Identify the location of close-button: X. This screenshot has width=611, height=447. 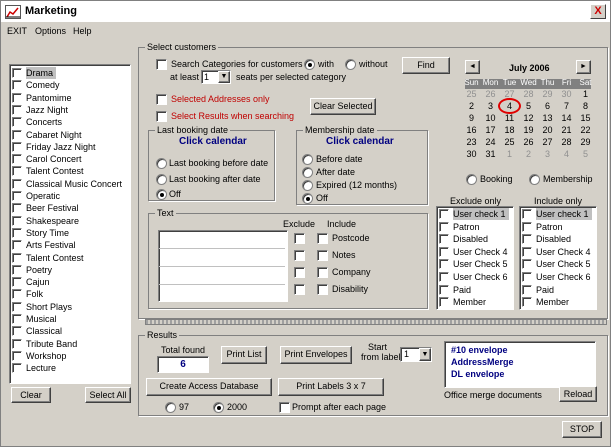
(598, 11).